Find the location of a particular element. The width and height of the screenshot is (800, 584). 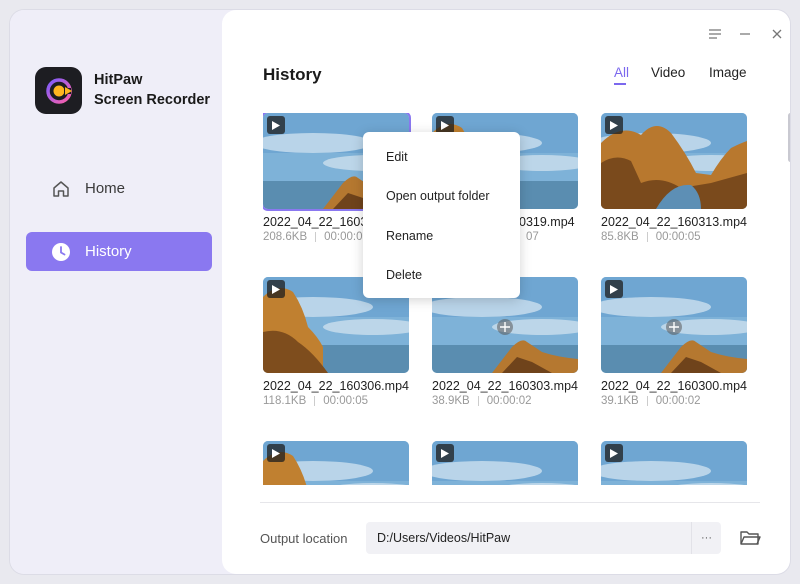

file-meta: 38.9KB 00:00:02 is located at coordinates (505, 401).